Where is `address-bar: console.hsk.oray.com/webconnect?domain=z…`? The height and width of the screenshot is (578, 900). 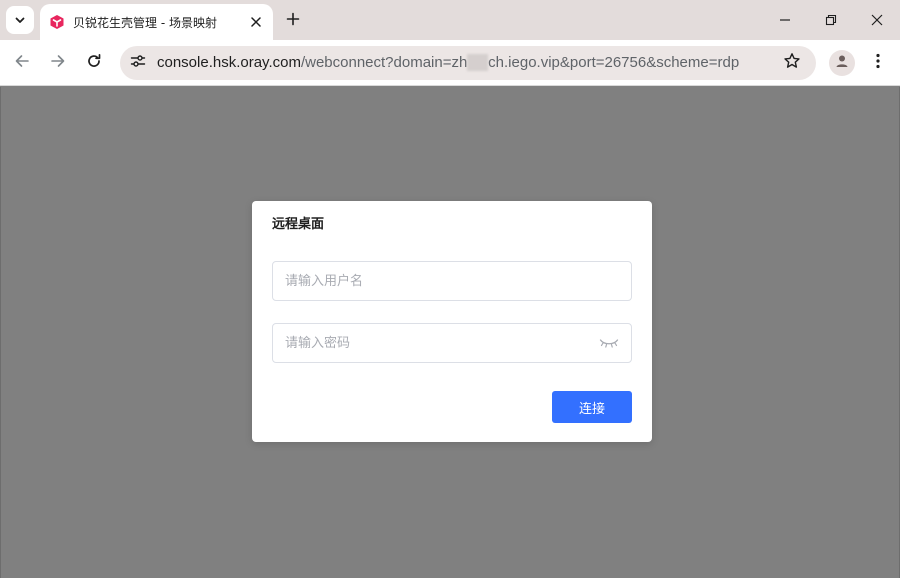
address-bar: console.hsk.oray.com/webconnect?domain=z… is located at coordinates (468, 63).